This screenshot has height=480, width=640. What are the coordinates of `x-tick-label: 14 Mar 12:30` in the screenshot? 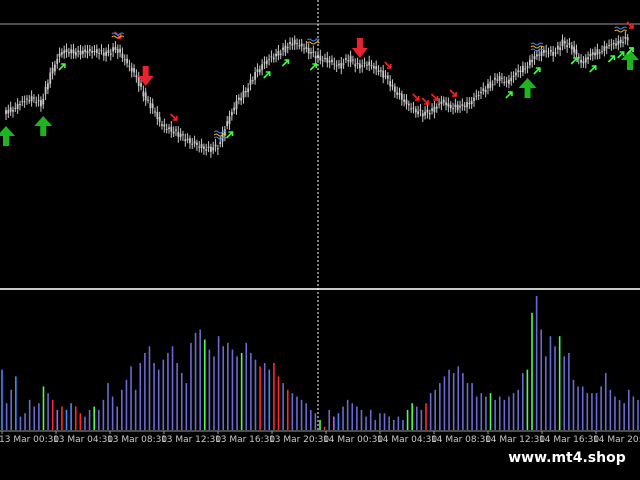 It's located at (515, 440).